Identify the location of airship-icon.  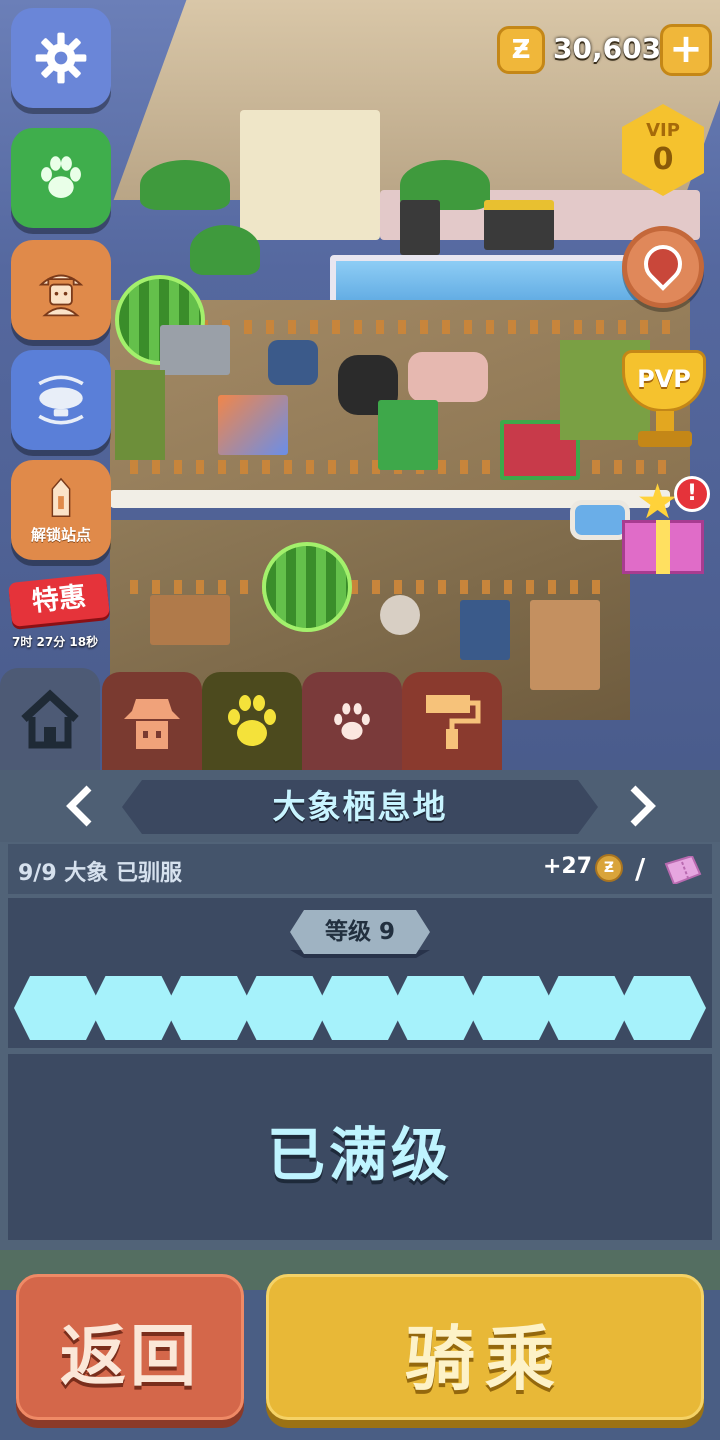
(61, 400).